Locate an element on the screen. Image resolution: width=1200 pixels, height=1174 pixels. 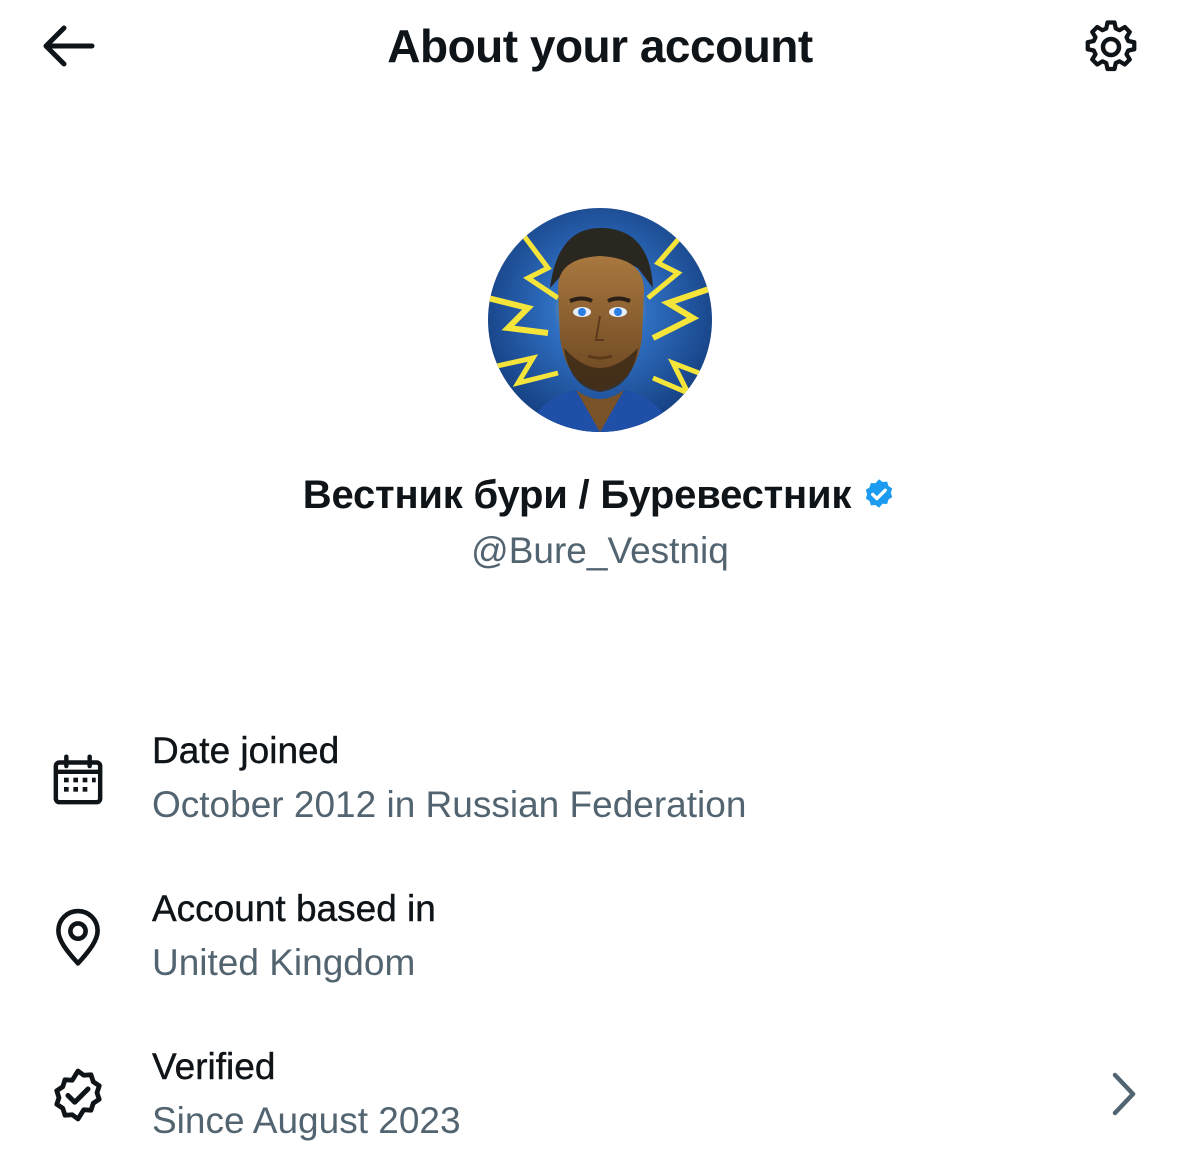
row-label: Account based in is located at coordinates (294, 908).